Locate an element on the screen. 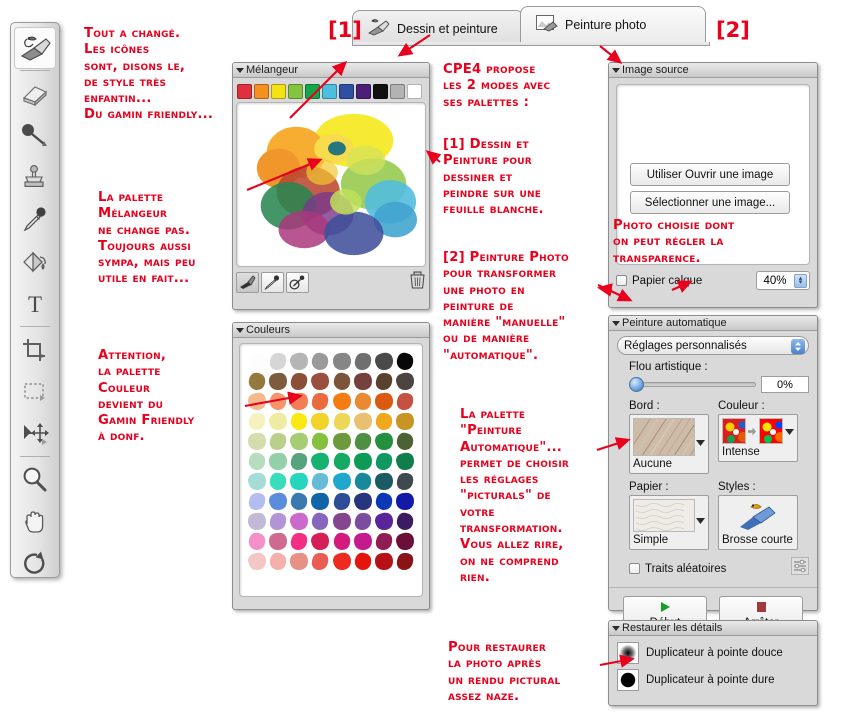  mixer-brush-button is located at coordinates (247, 282).